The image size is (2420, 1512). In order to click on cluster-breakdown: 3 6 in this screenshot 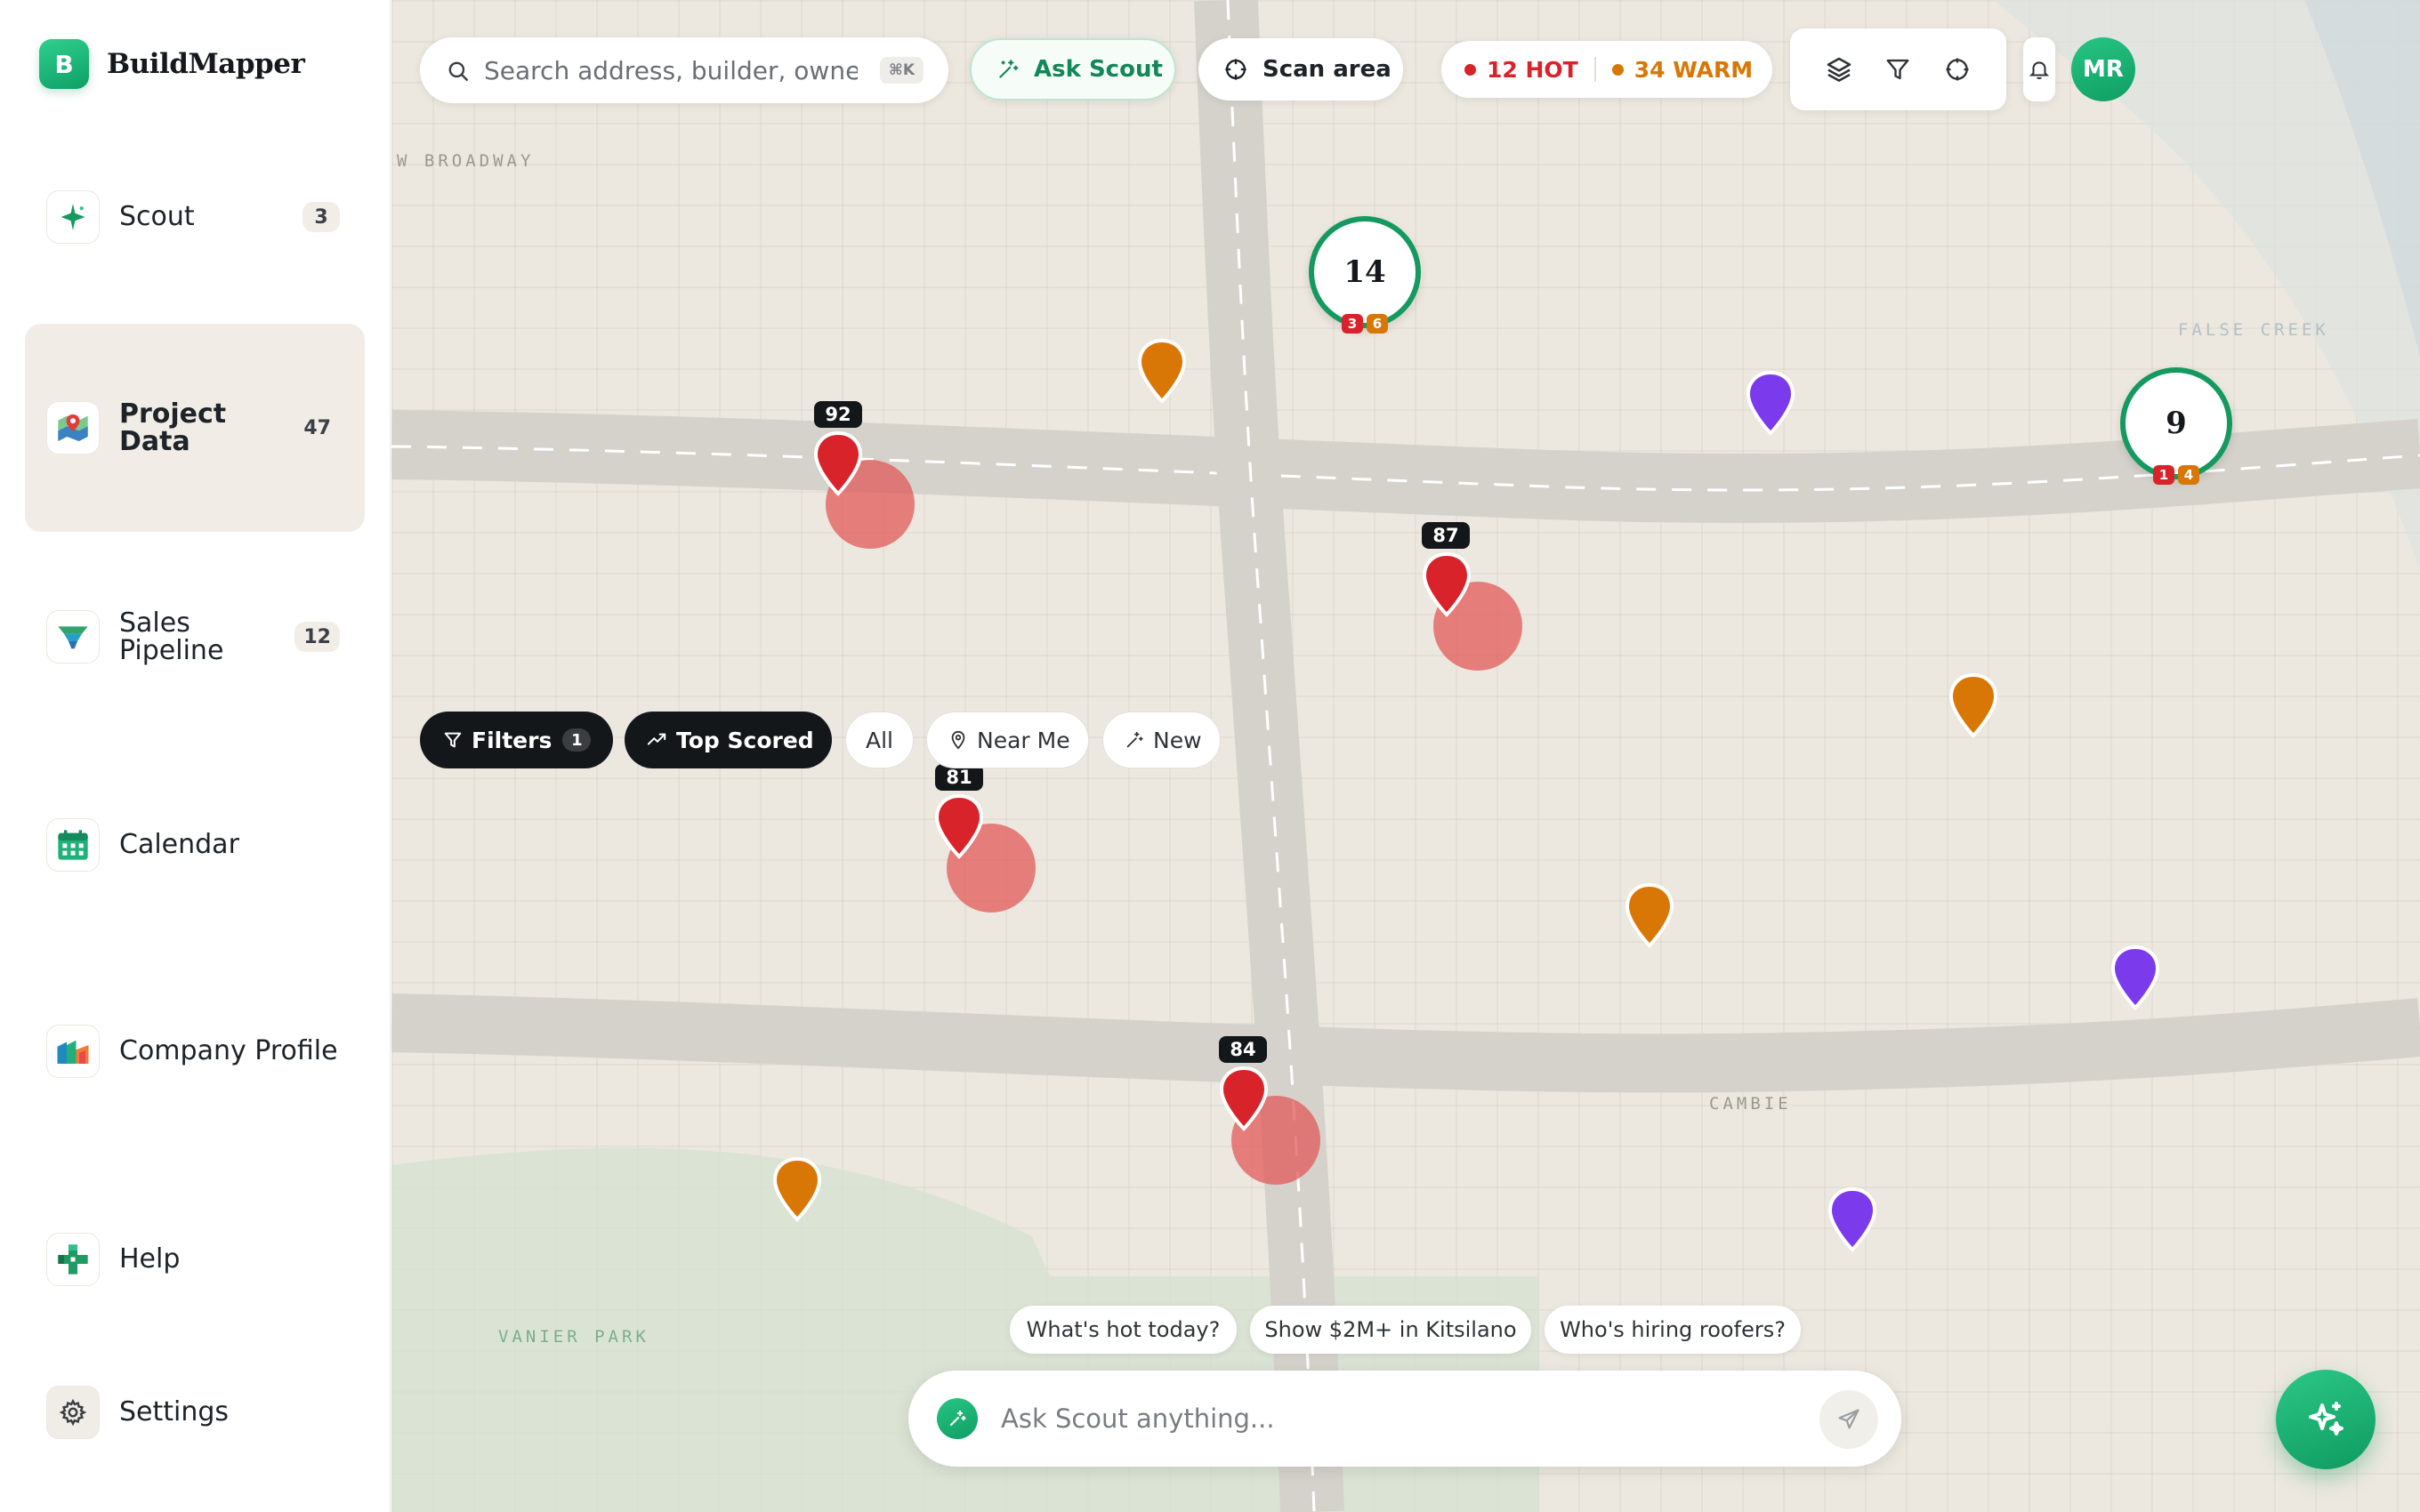, I will do `click(1365, 324)`.